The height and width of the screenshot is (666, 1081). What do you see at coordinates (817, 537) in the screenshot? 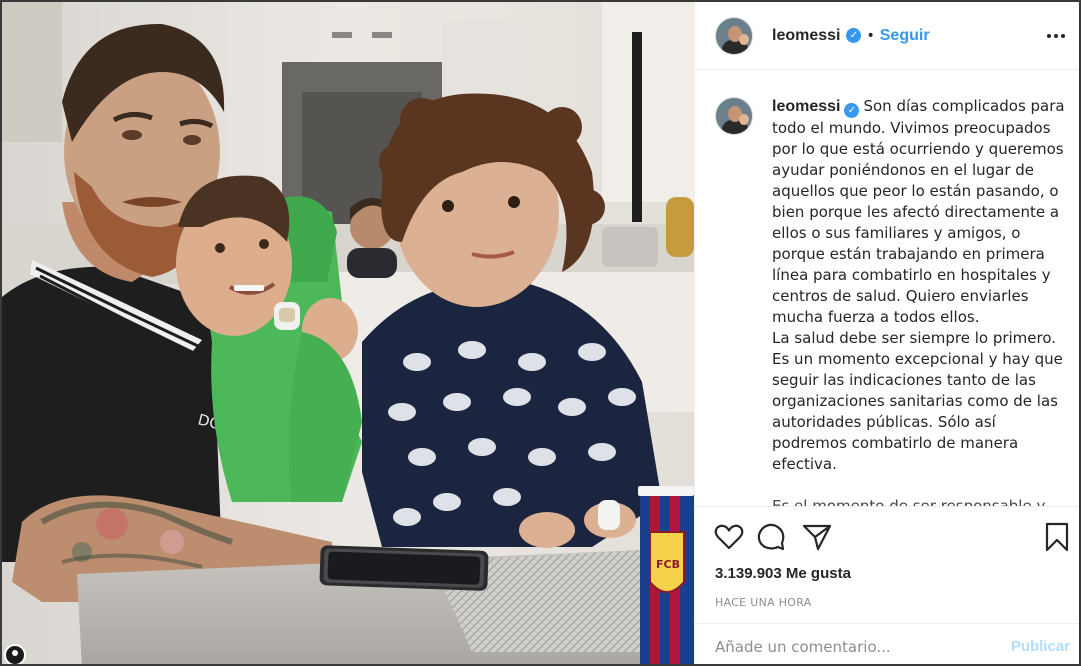
I see `share-icon` at bounding box center [817, 537].